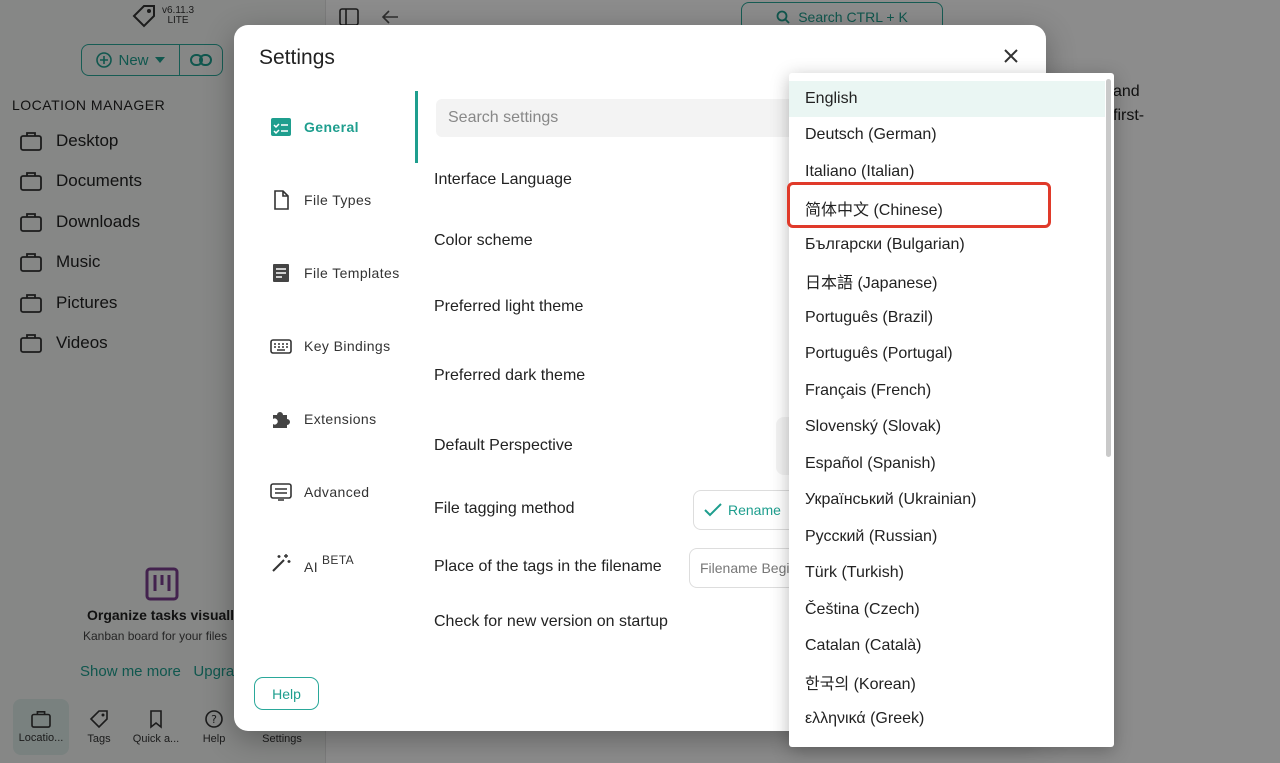 This screenshot has height=763, width=1280. I want to click on close-button, so click(1011, 56).